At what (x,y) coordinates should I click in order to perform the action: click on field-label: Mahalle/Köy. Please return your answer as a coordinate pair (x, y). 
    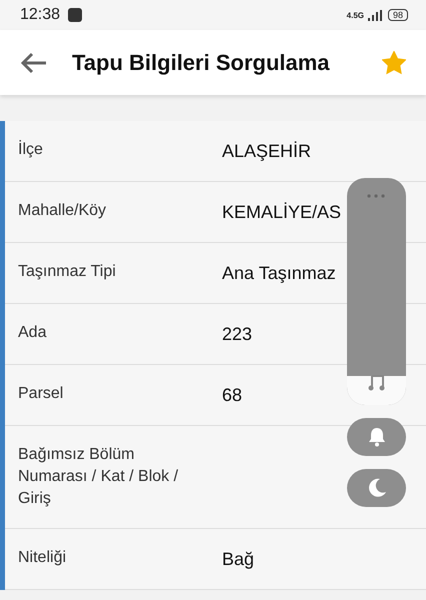
    Looking at the image, I should click on (63, 211).